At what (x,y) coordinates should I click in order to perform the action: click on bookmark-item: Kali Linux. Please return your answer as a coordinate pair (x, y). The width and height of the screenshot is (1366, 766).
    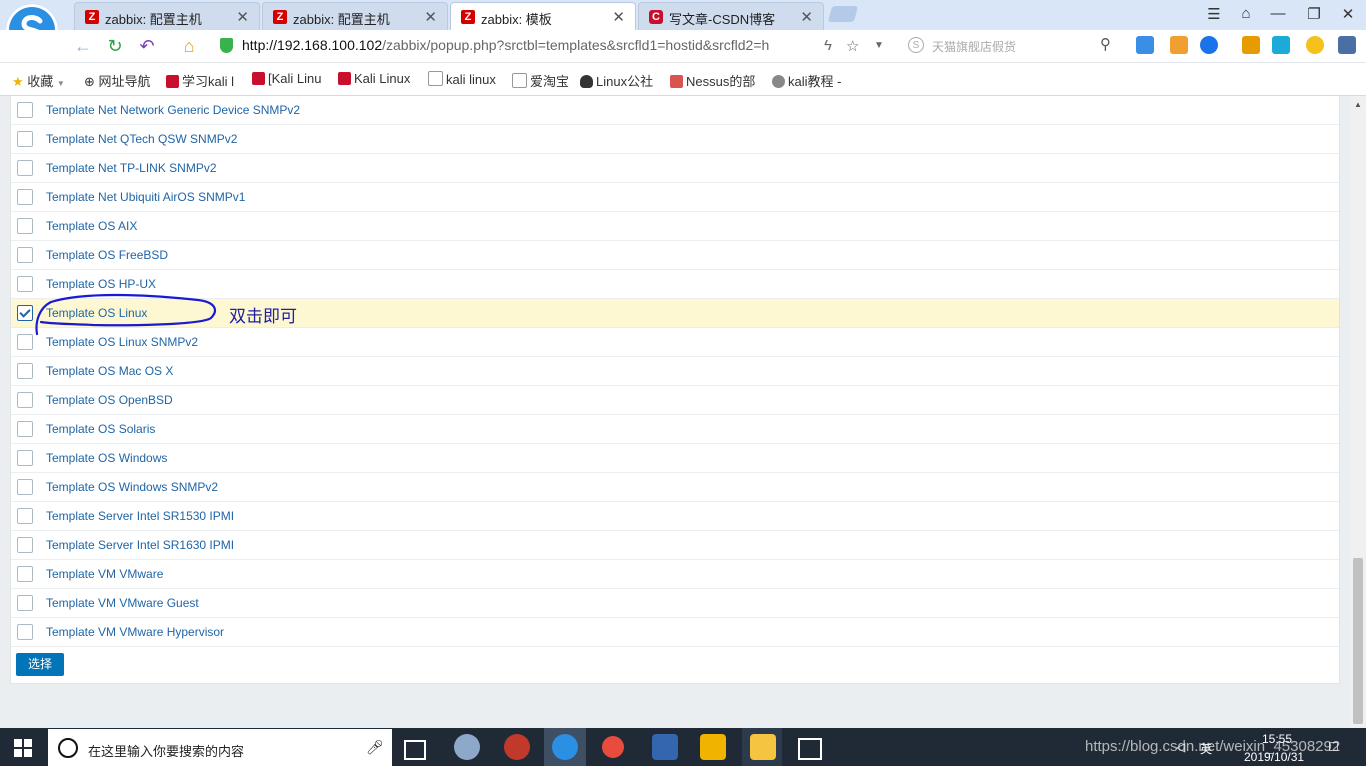
    Looking at the image, I should click on (374, 78).